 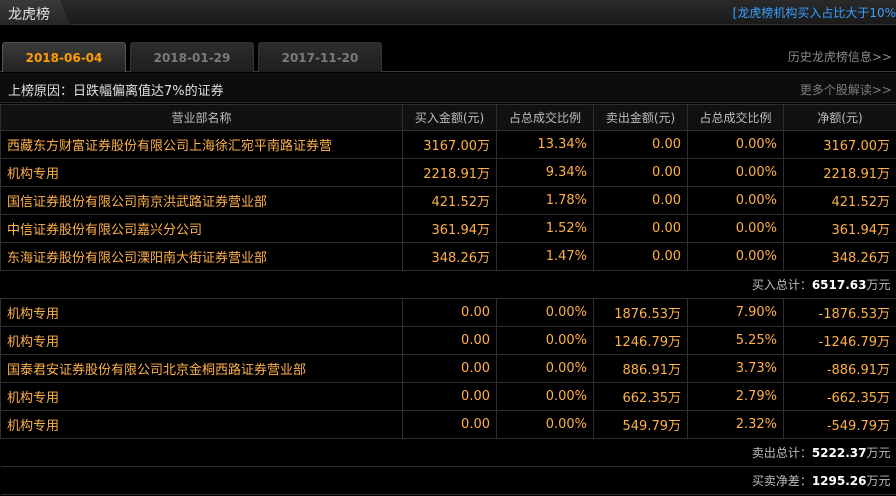 What do you see at coordinates (545, 256) in the screenshot?
I see `buy-buy-ratio: 1.47%` at bounding box center [545, 256].